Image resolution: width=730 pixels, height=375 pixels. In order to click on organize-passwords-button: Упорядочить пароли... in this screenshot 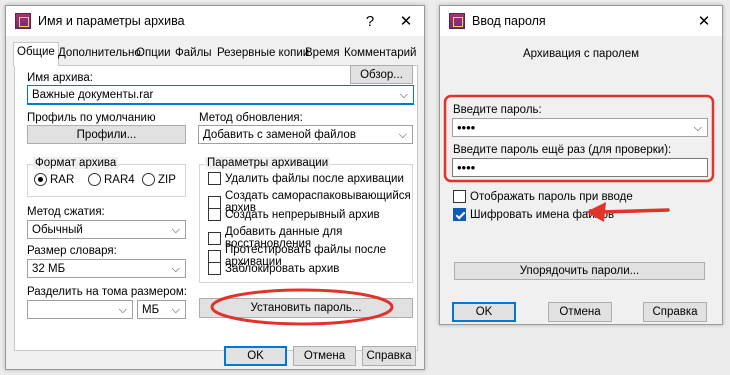, I will do `click(579, 271)`.